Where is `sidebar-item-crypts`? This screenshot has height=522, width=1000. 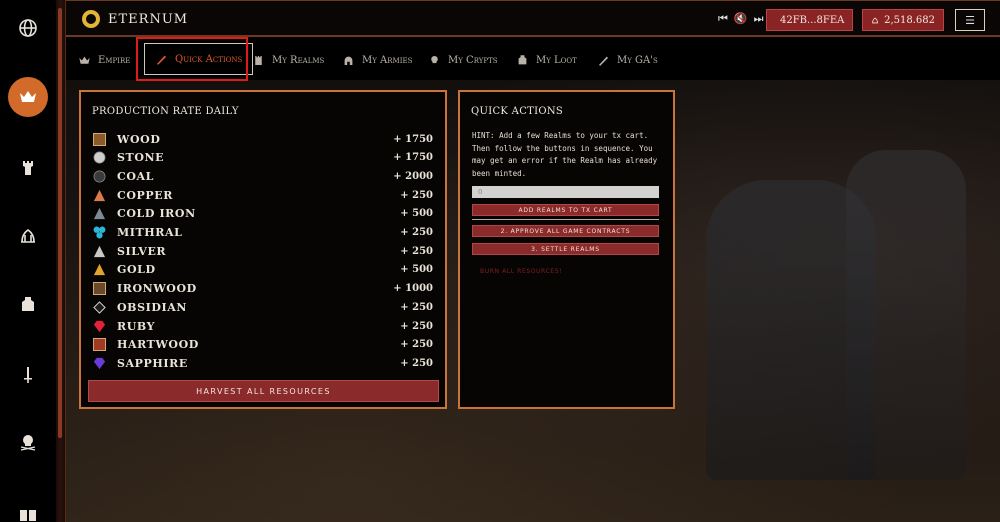 sidebar-item-crypts is located at coordinates (28, 442).